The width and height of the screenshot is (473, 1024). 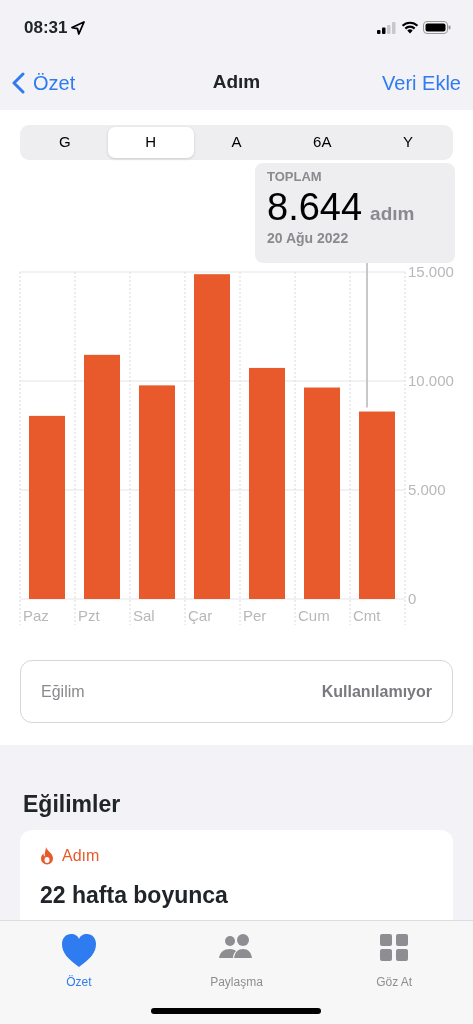 What do you see at coordinates (255, 615) in the screenshot?
I see `axis-label: Per` at bounding box center [255, 615].